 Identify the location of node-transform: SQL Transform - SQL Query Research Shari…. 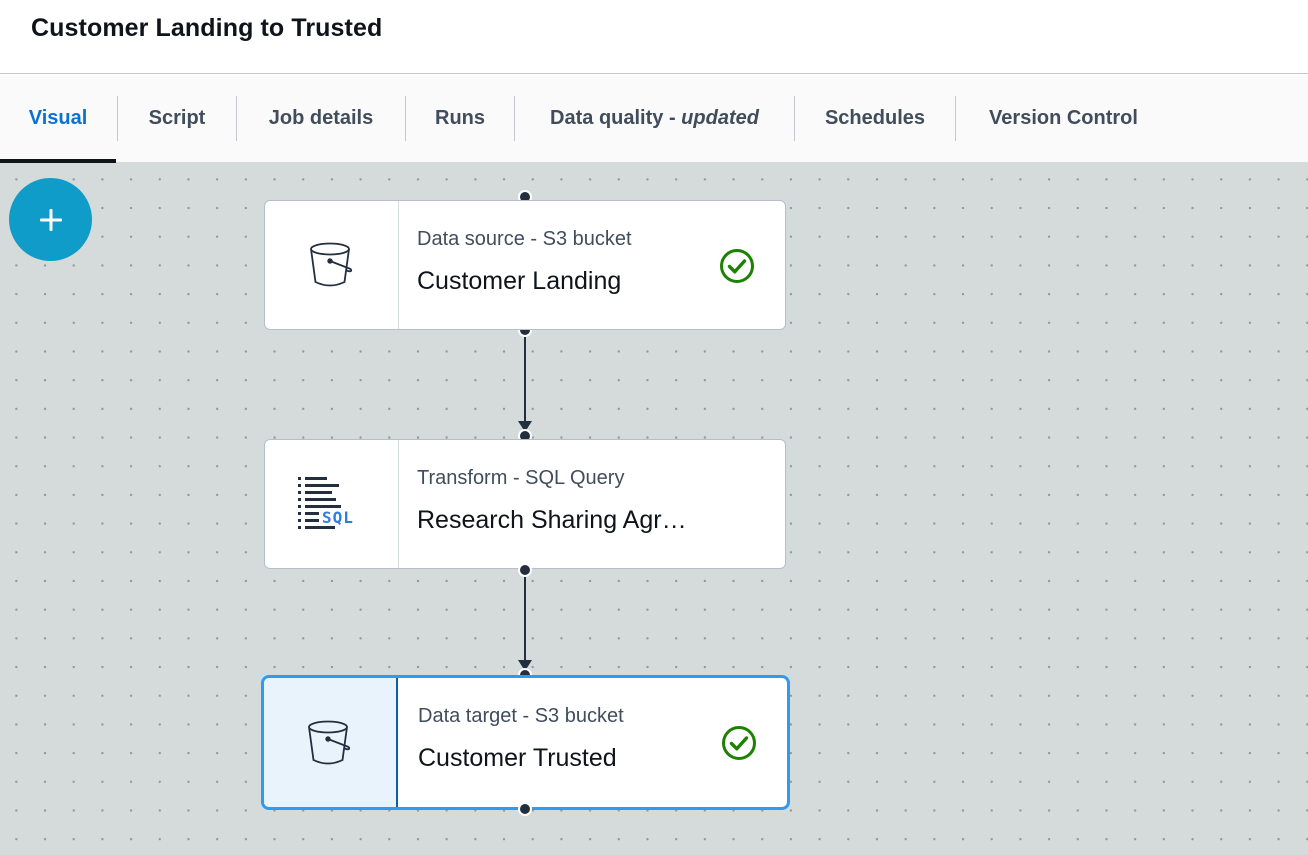
(525, 504).